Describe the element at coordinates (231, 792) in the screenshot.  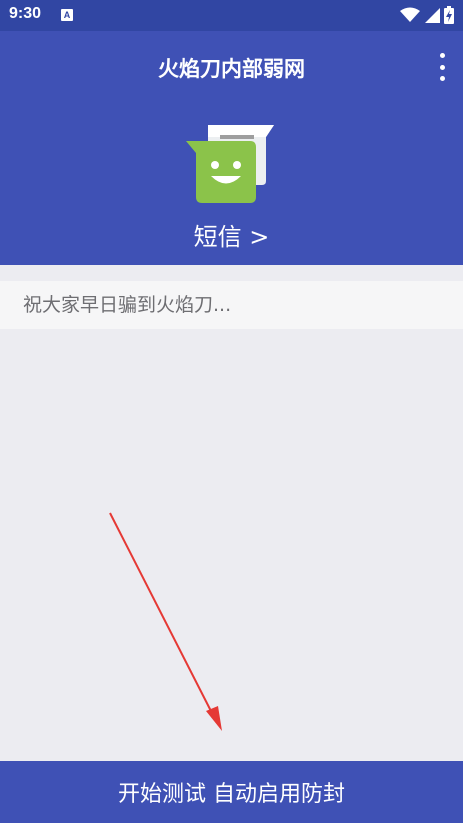
I see `start-test-button: 开始测试 自动启用防封` at that location.